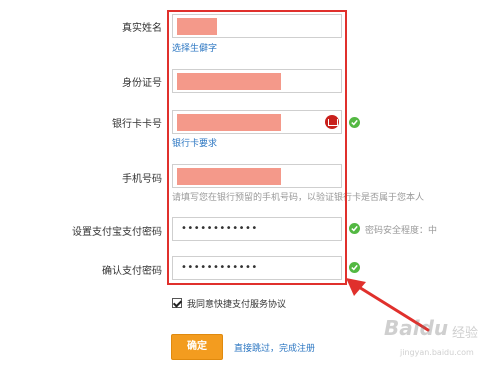  Describe the element at coordinates (142, 83) in the screenshot. I see `id-number-label: 身份证号` at that location.